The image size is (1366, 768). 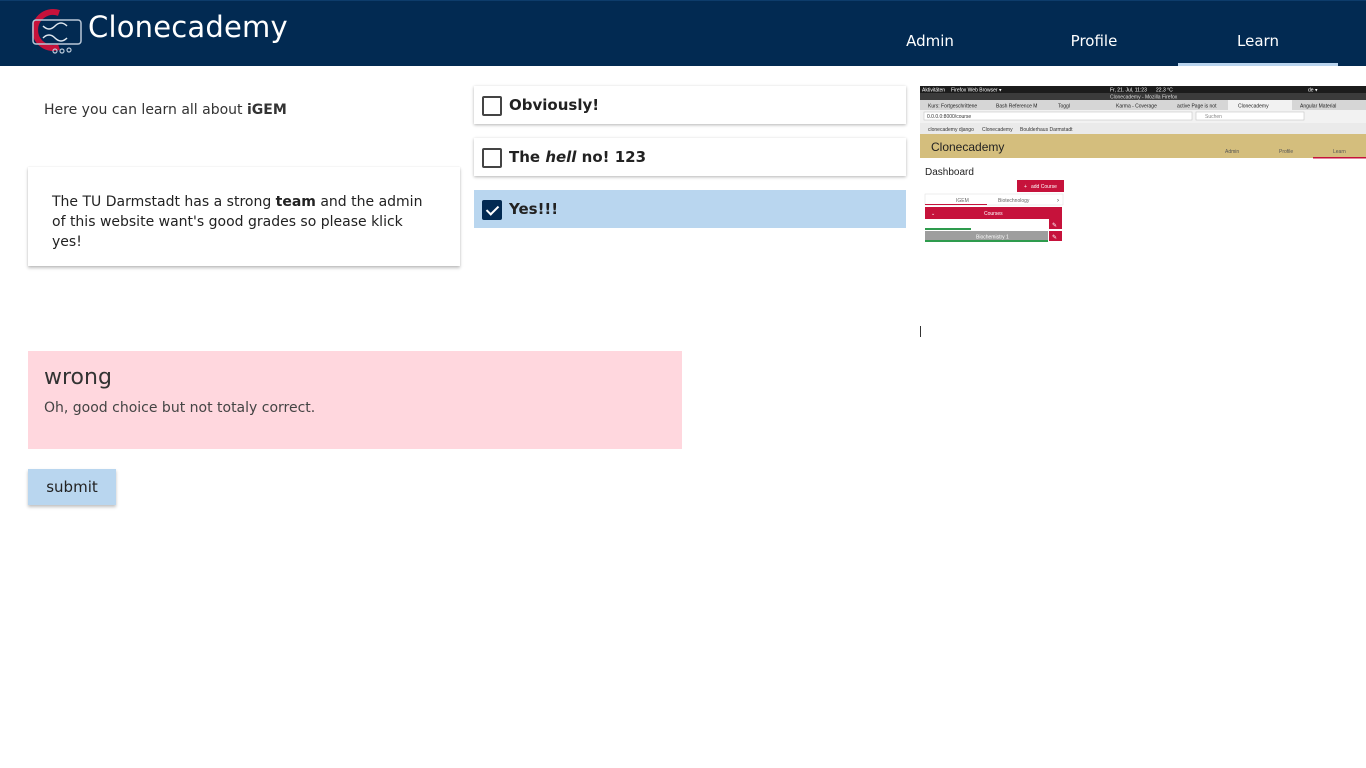 I want to click on shot-courses: Courses, so click(x=993, y=214).